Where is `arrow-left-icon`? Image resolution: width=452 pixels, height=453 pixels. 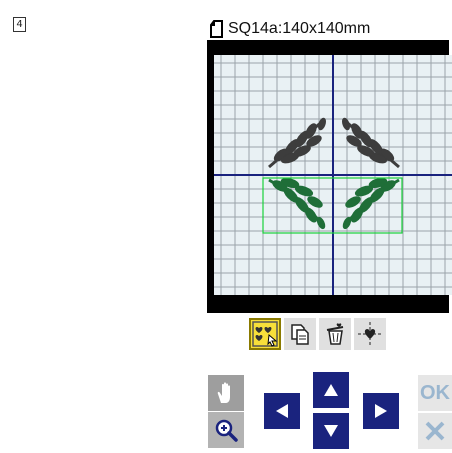
arrow-left-icon is located at coordinates (282, 411).